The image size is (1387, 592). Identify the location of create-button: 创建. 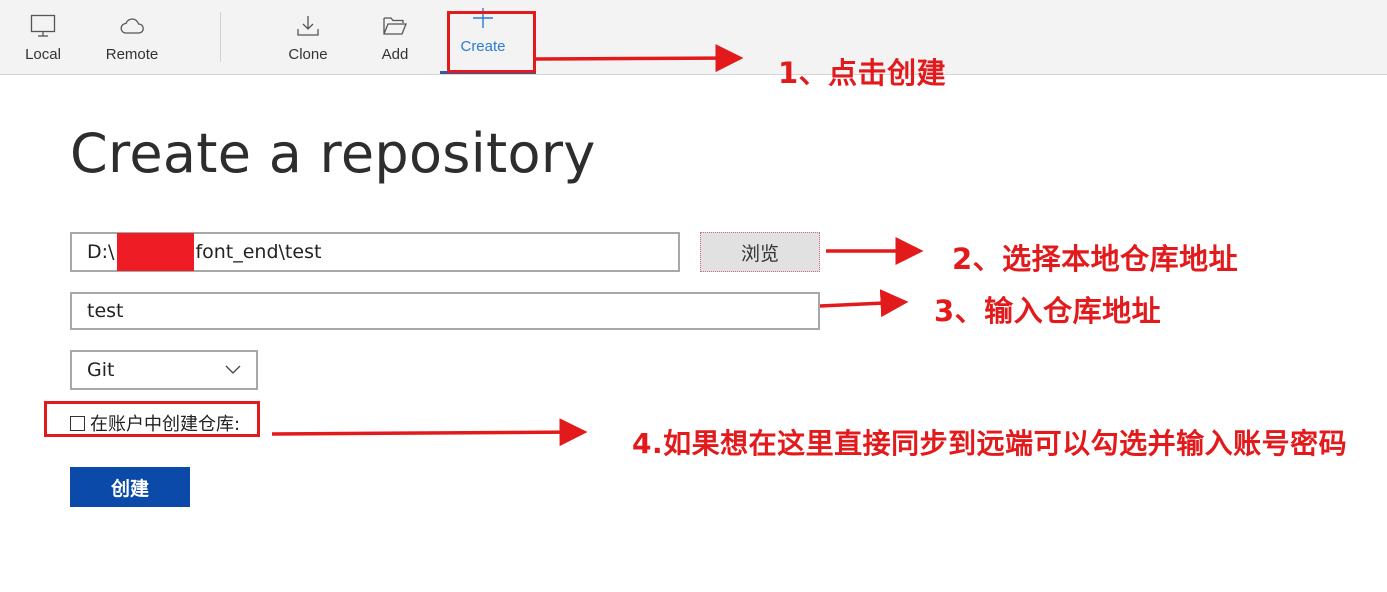
(130, 487).